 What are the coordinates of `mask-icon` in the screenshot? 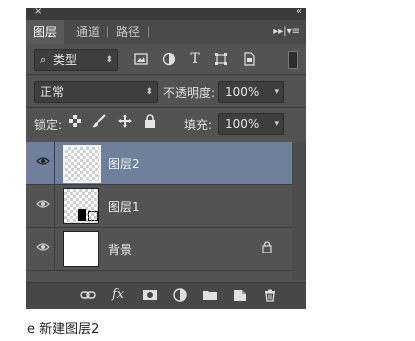 It's located at (150, 295).